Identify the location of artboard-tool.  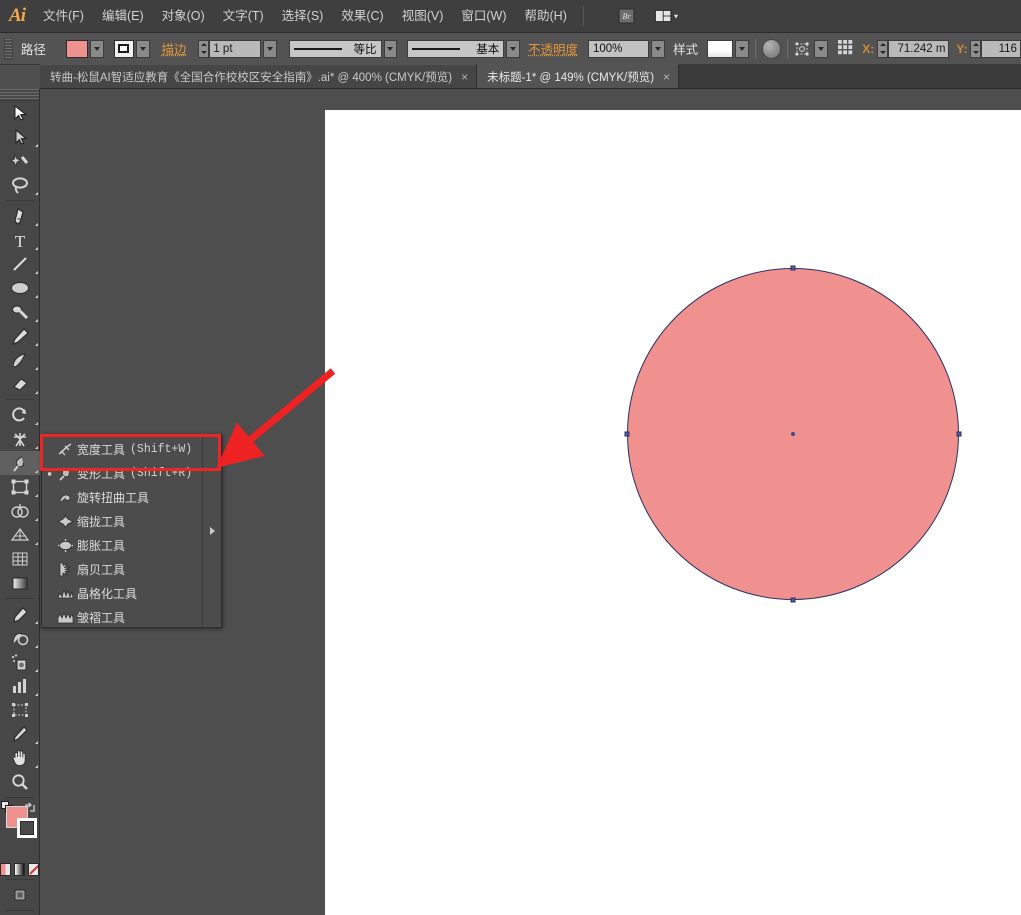
(20, 710).